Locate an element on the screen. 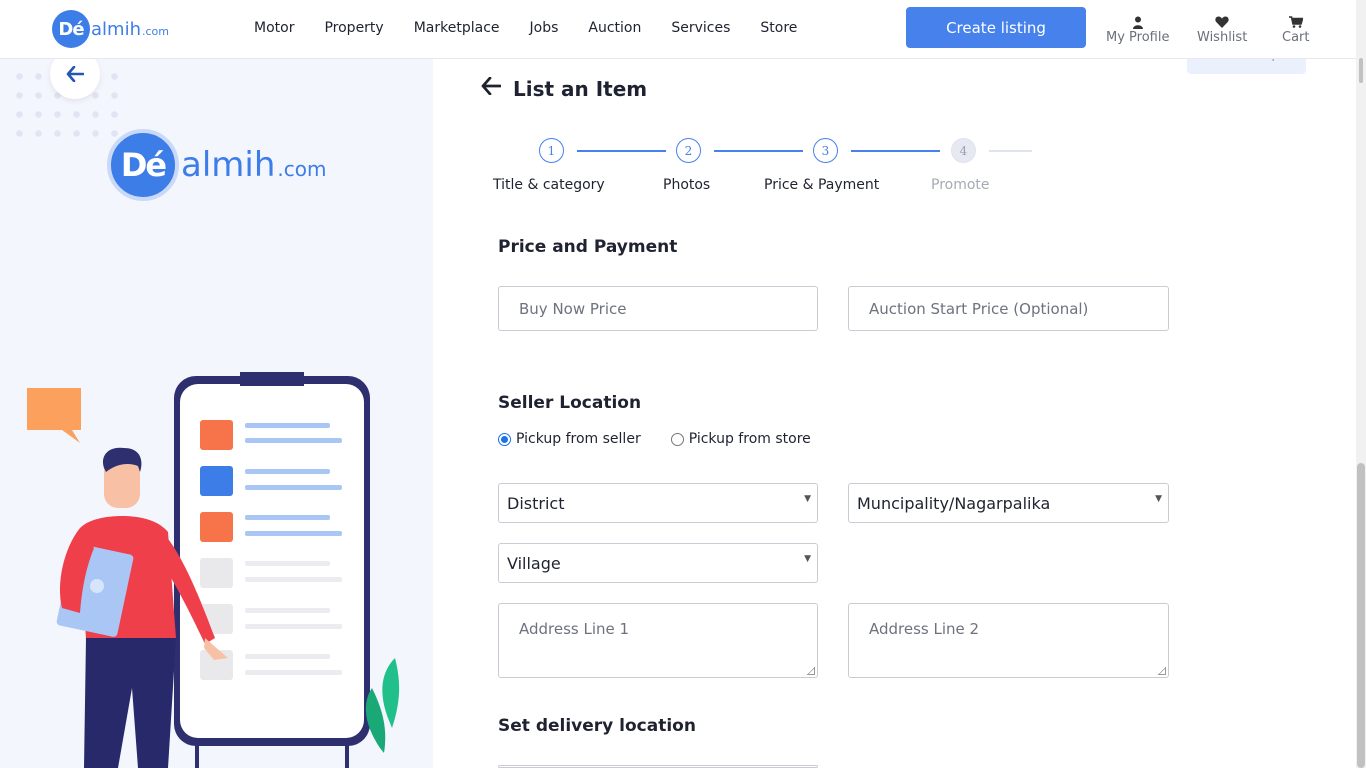 This screenshot has height=768, width=1366. step-3-circle: 3 is located at coordinates (825, 150).